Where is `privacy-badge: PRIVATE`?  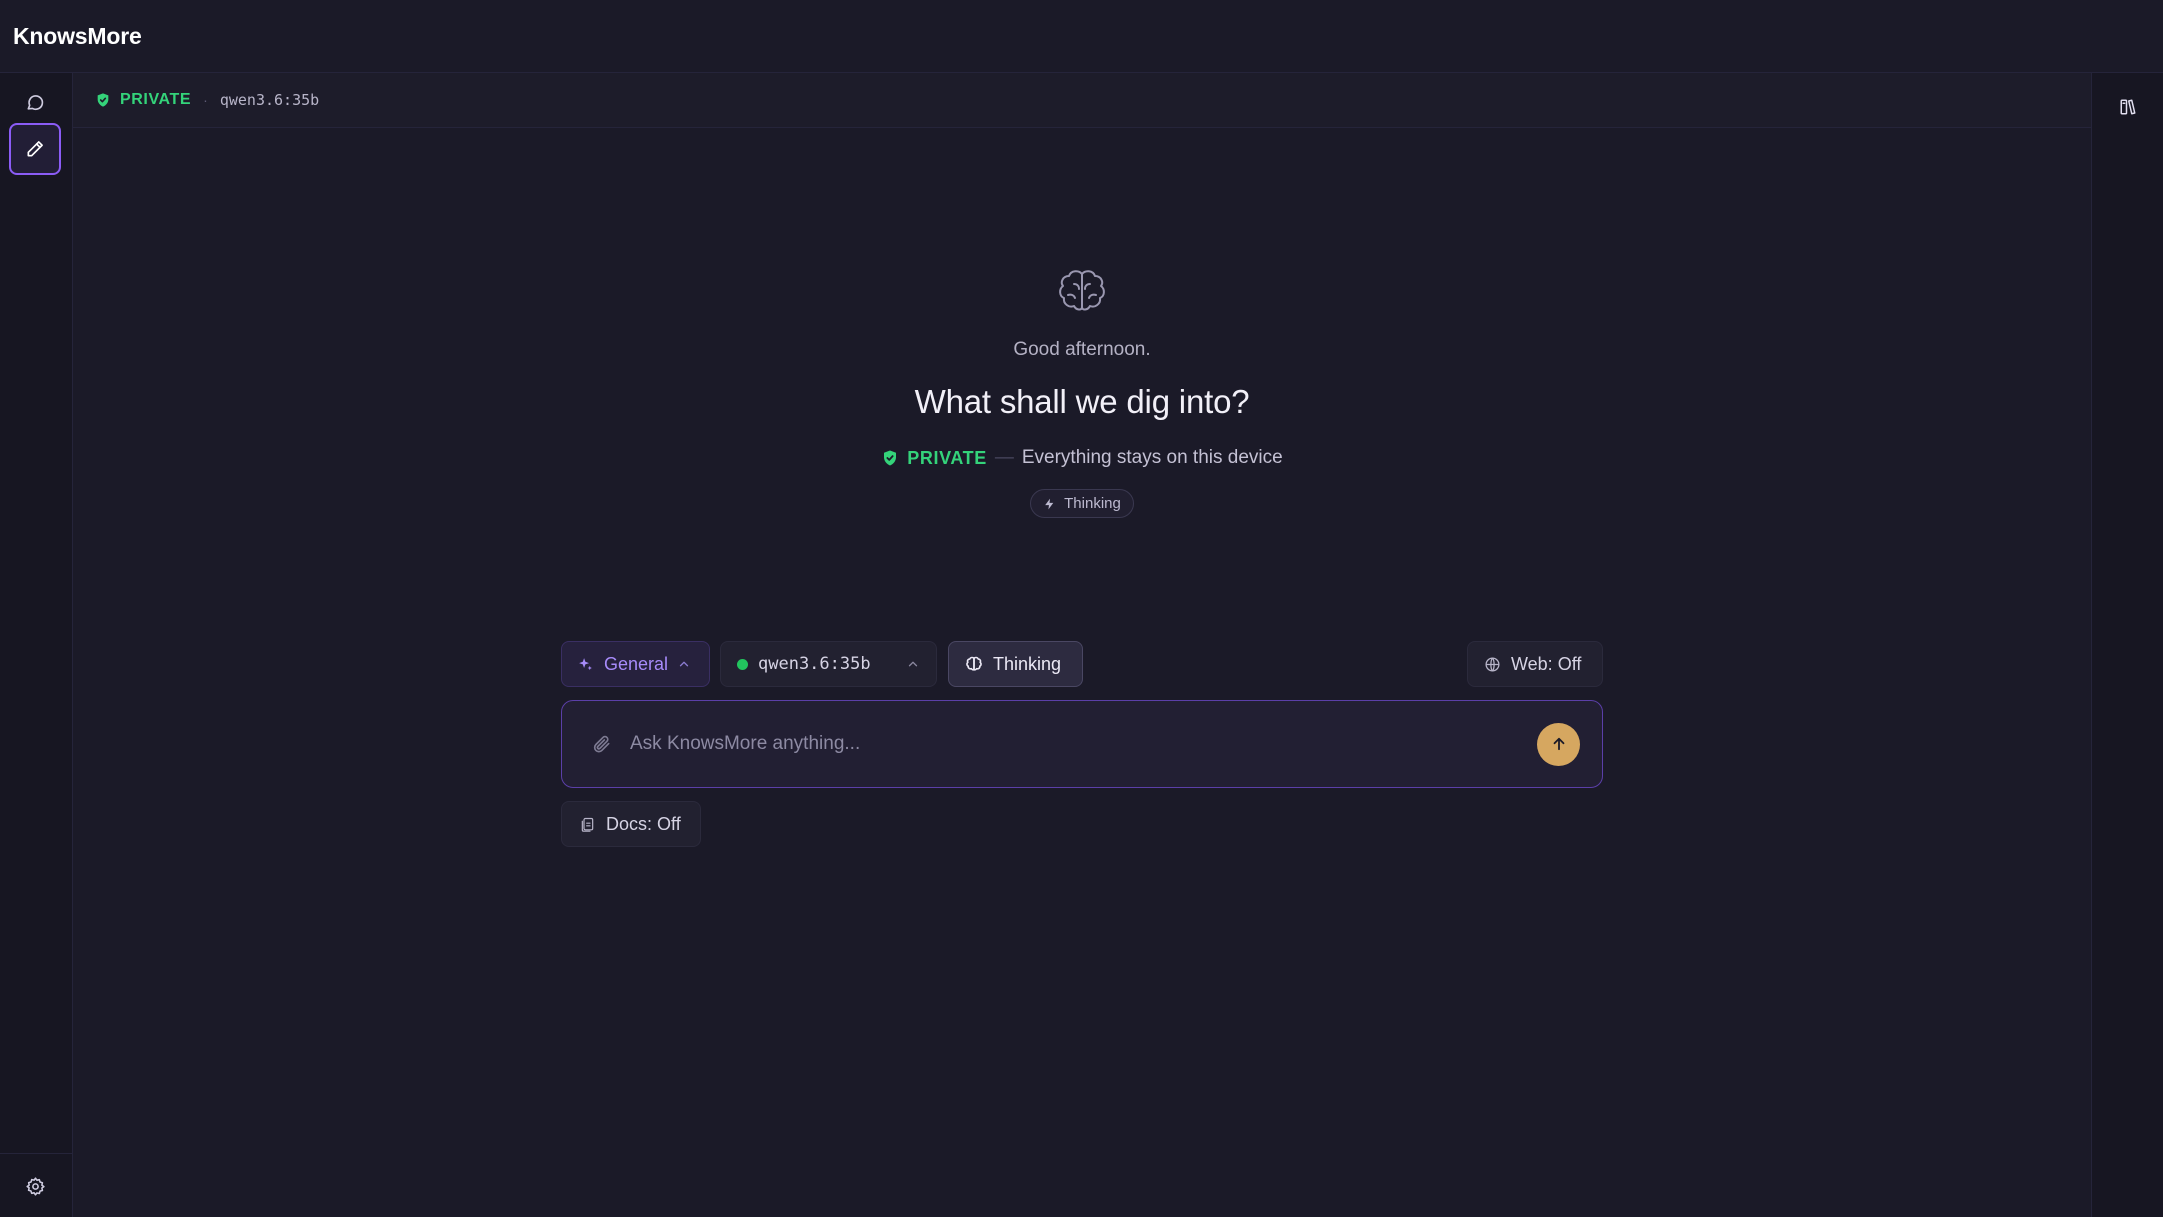
privacy-badge: PRIVATE is located at coordinates (143, 100).